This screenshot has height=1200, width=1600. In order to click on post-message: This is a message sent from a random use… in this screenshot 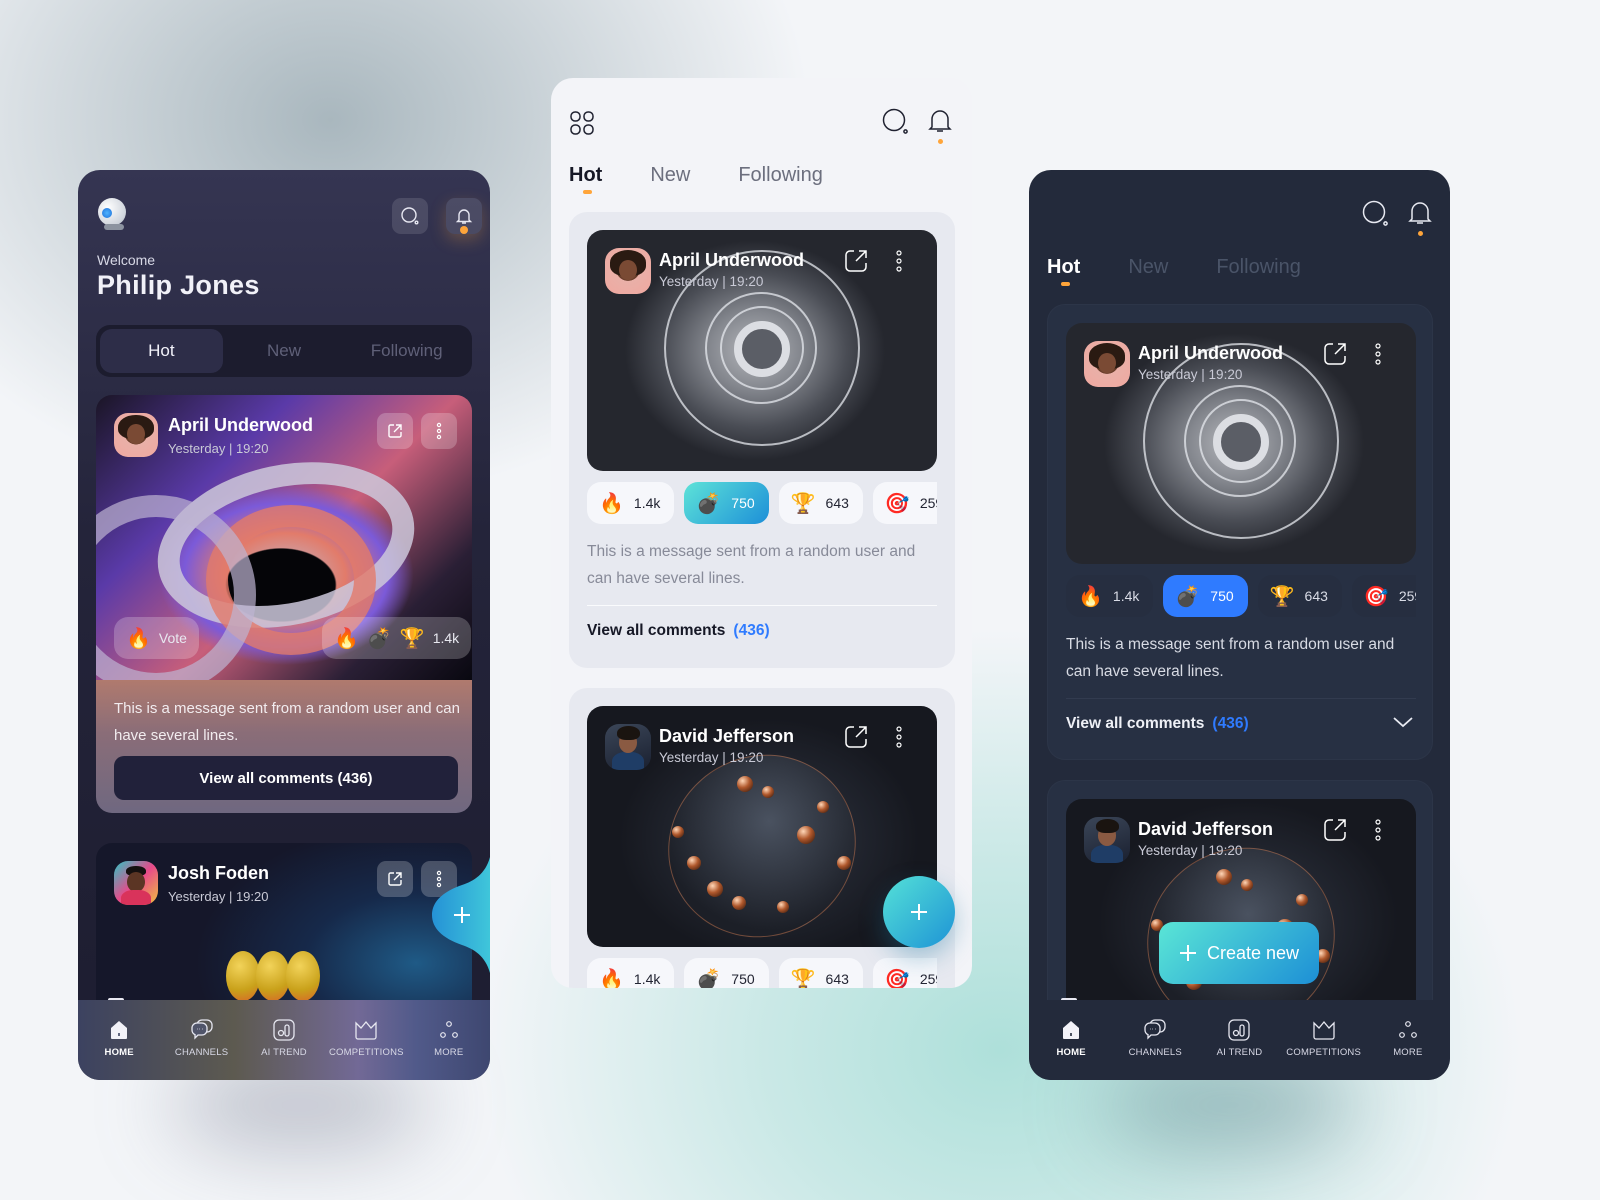, I will do `click(287, 722)`.